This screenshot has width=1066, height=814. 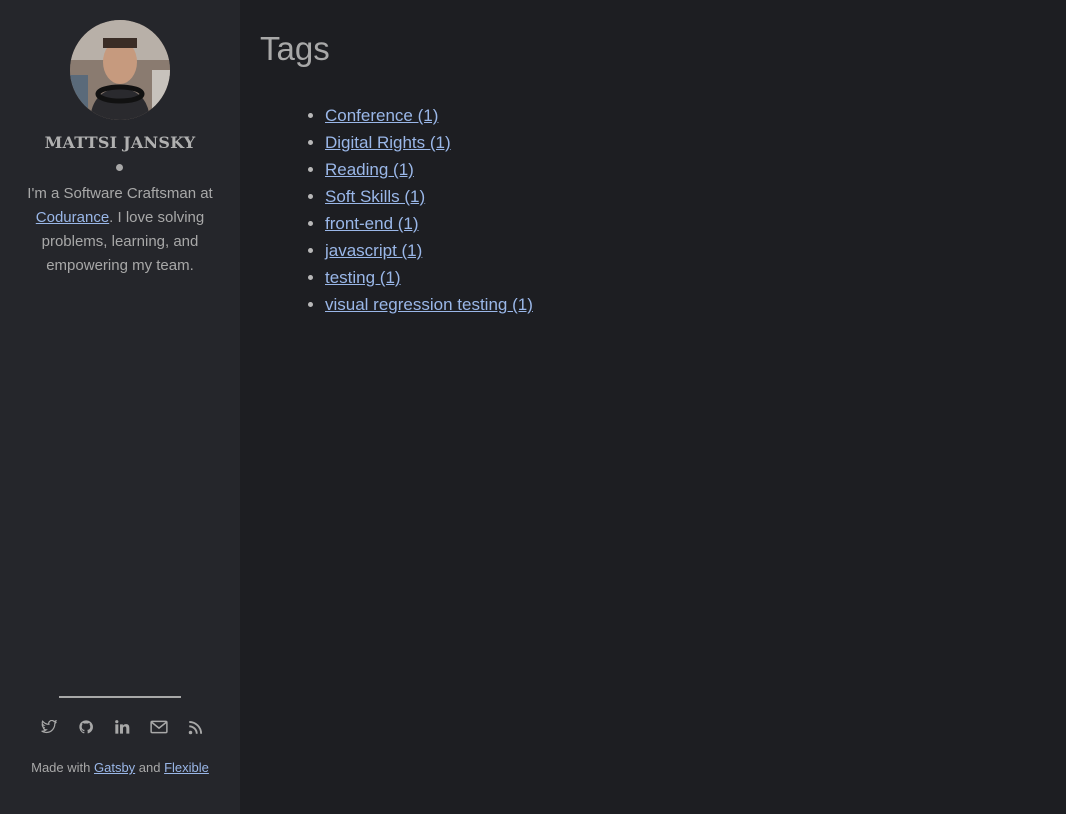 What do you see at coordinates (186, 767) in the screenshot?
I see `flexible-link: Flexible` at bounding box center [186, 767].